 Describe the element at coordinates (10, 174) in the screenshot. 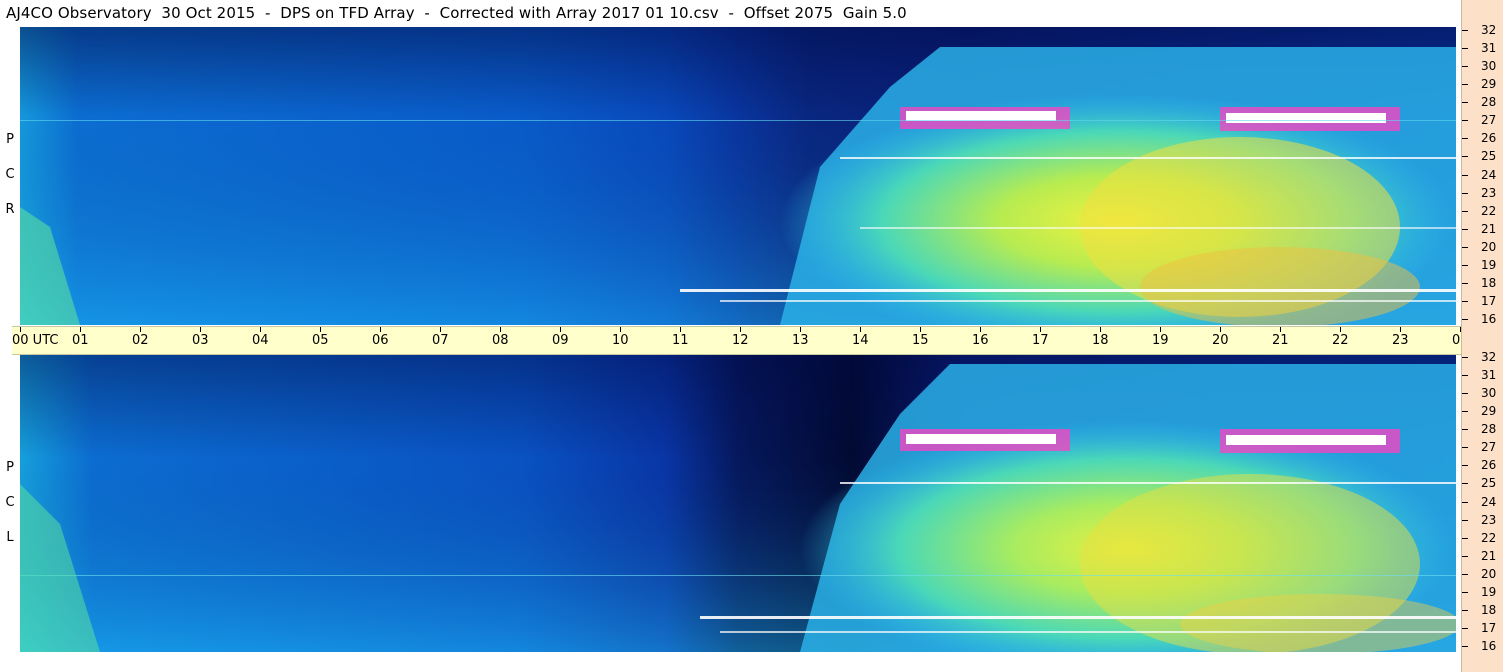

I see `rcp-letter-c: C` at that location.